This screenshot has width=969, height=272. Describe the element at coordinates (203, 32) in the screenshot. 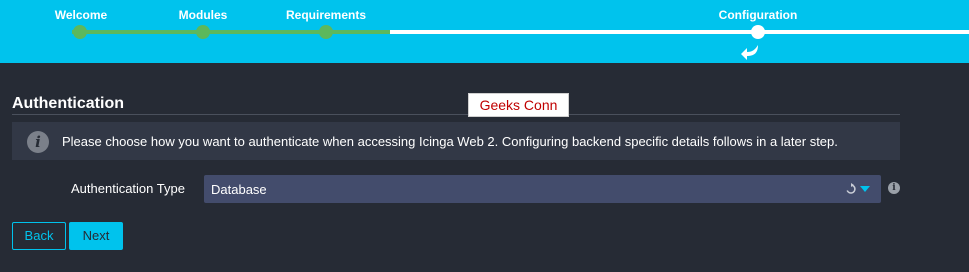

I see `step-dot-modules` at that location.